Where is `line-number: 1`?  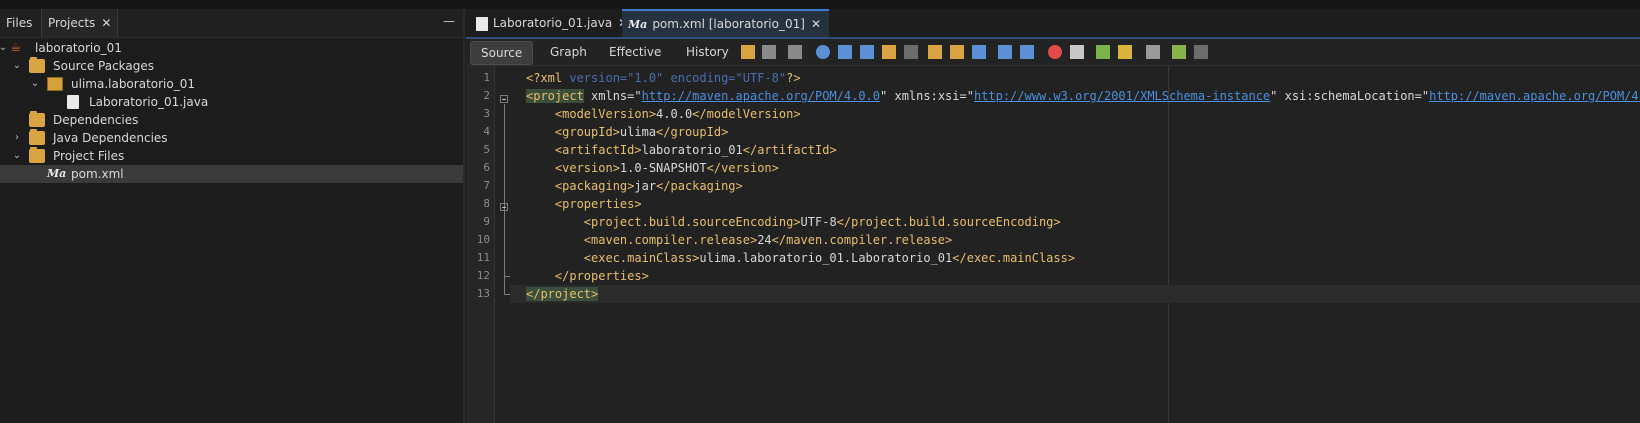
line-number: 1 is located at coordinates (486, 77).